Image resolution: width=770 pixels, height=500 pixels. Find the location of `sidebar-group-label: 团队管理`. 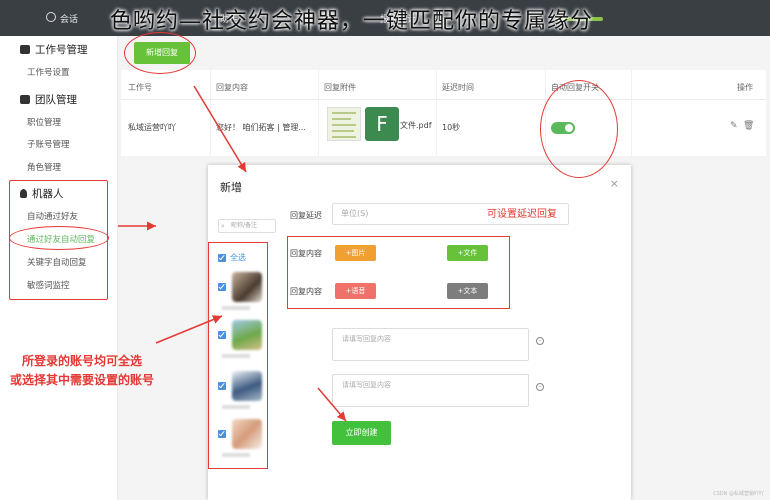

sidebar-group-label: 团队管理 is located at coordinates (56, 100).